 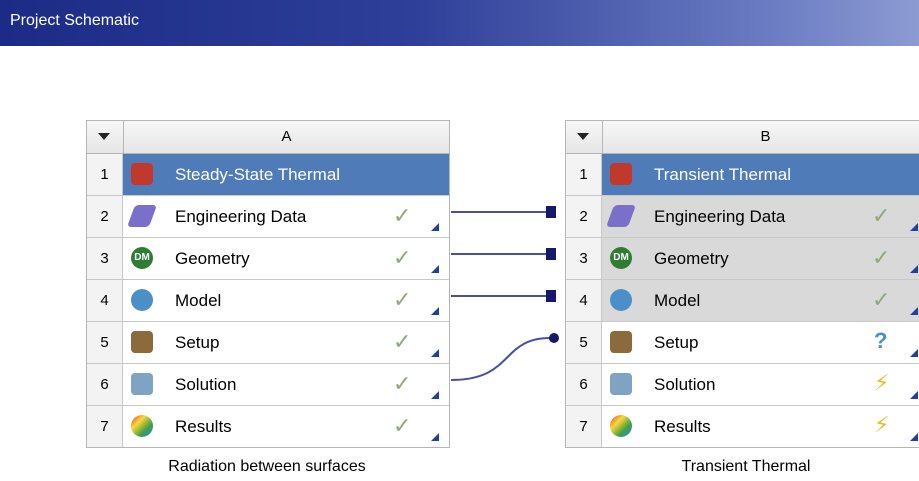 I want to click on link-node-engineering-data, so click(x=551, y=212).